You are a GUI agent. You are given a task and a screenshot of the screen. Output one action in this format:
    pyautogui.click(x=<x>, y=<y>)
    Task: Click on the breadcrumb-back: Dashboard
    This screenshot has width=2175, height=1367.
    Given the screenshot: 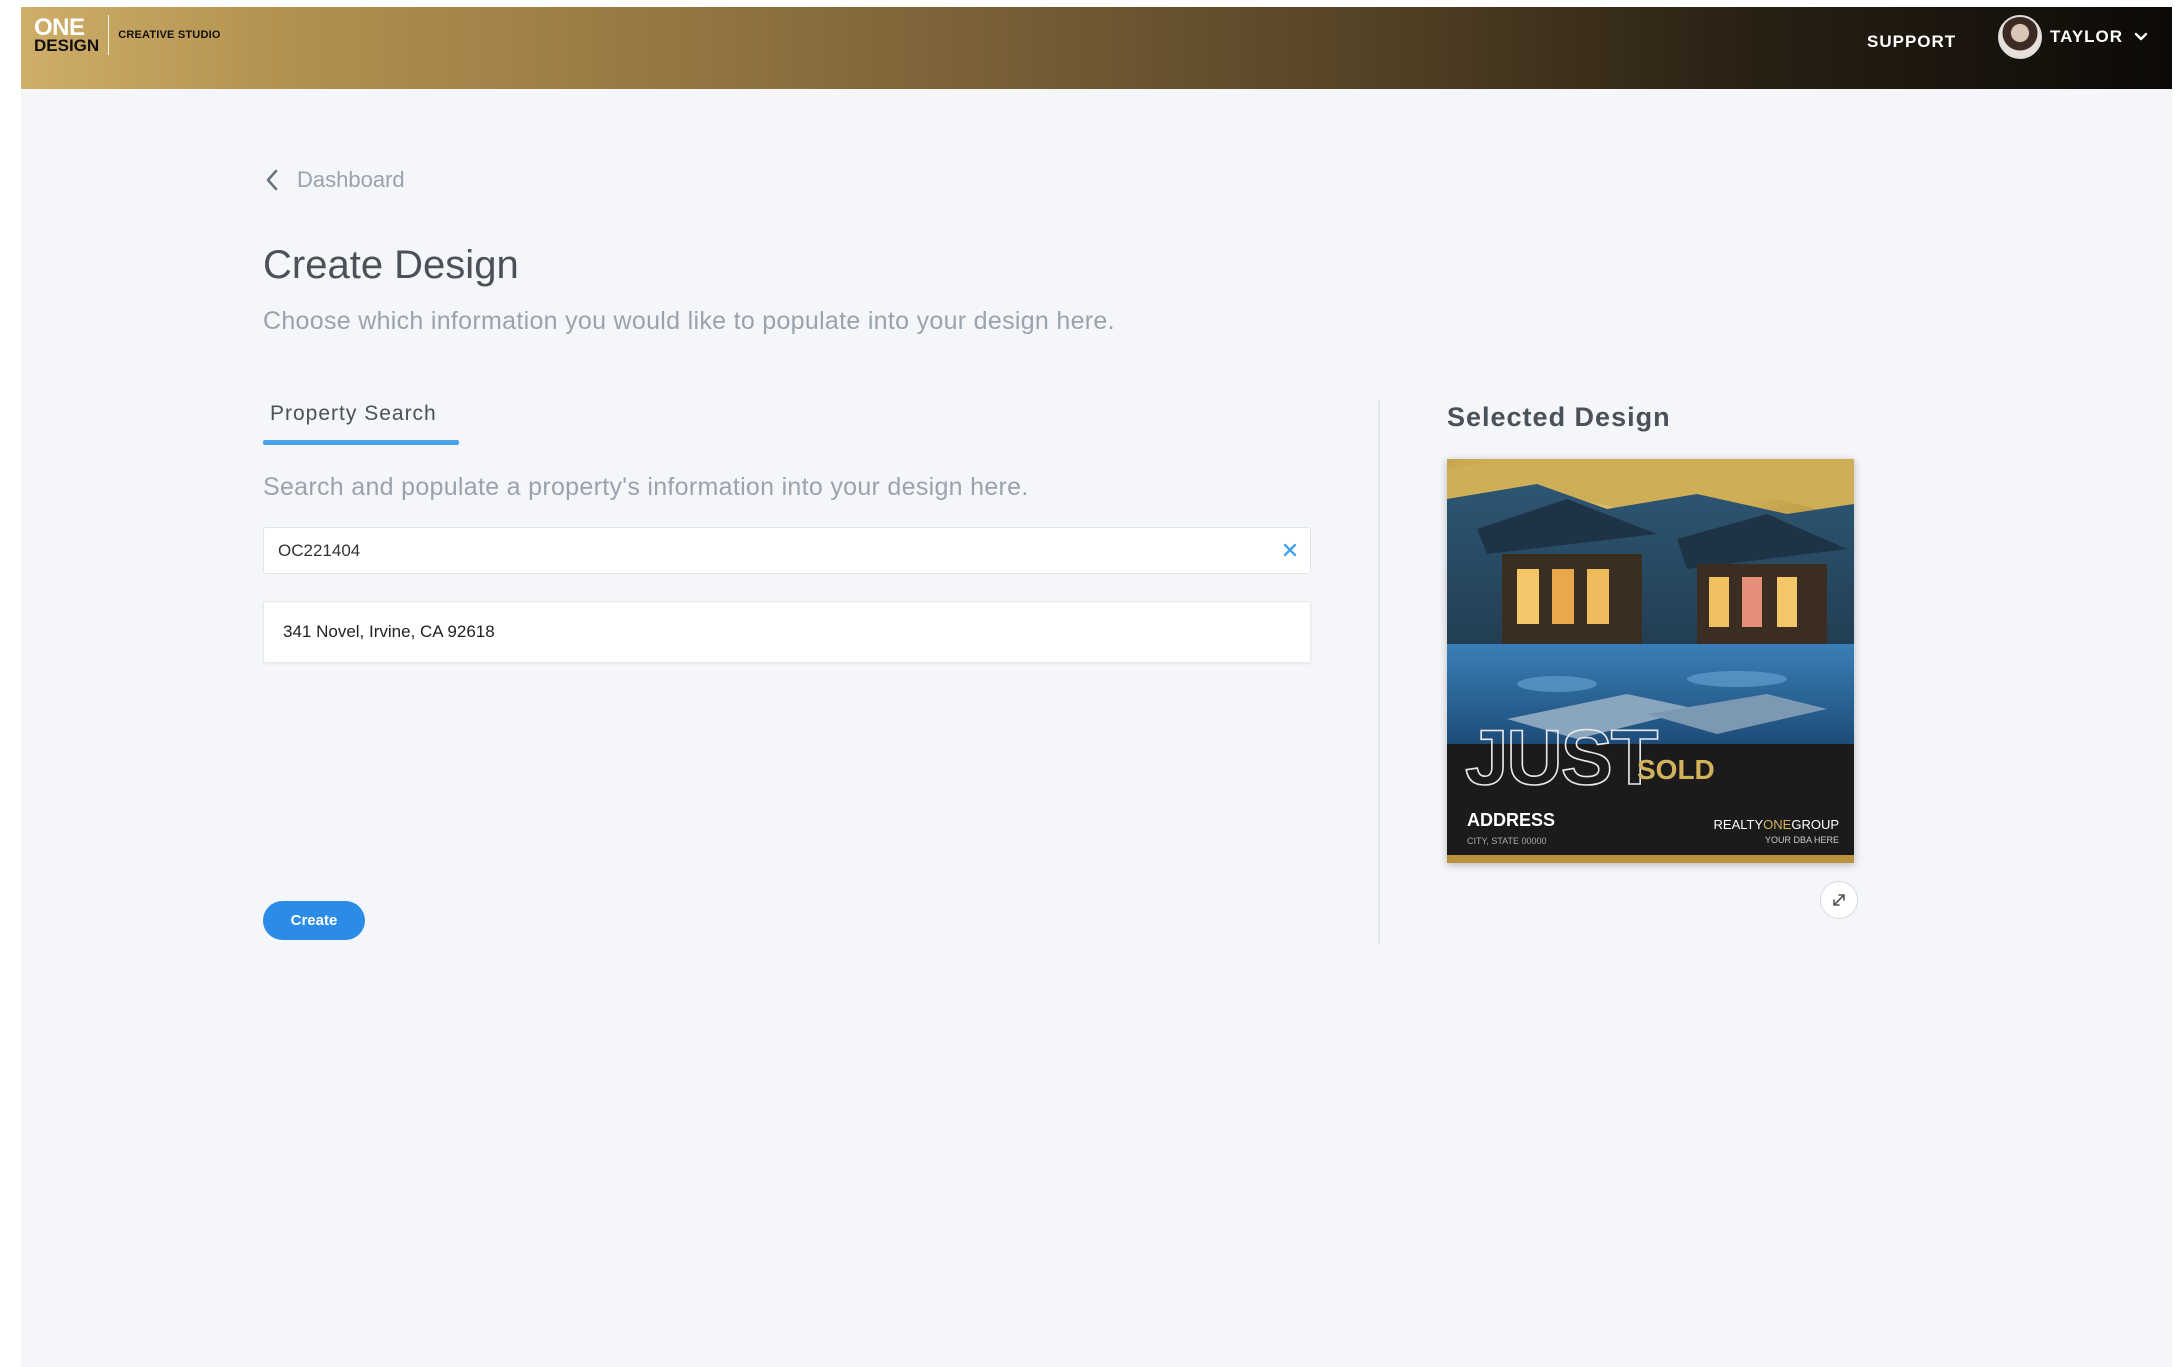 What is the action you would take?
    pyautogui.click(x=334, y=180)
    